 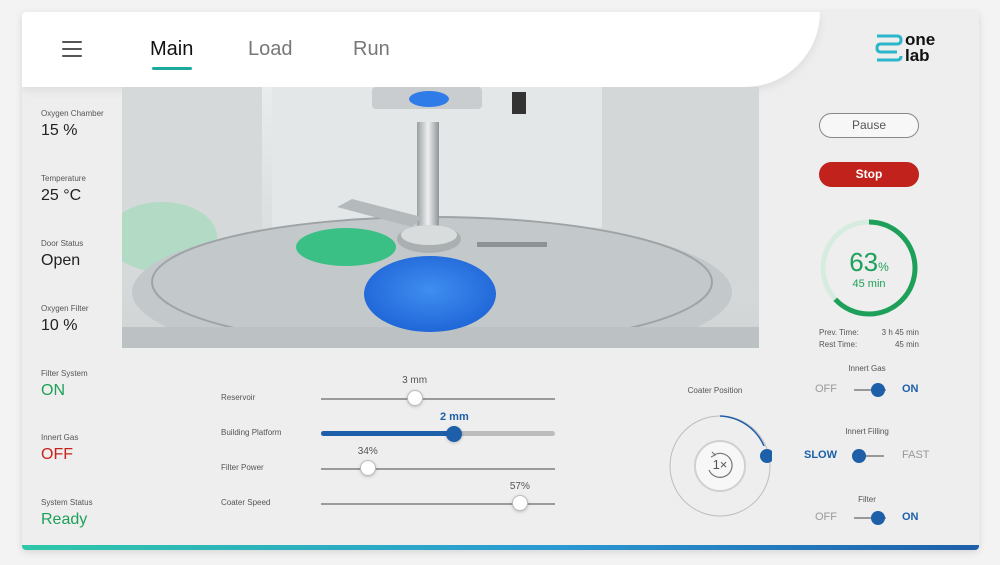 What do you see at coordinates (867, 368) in the screenshot?
I see `innert-gas-toggle-title: Innert Gas` at bounding box center [867, 368].